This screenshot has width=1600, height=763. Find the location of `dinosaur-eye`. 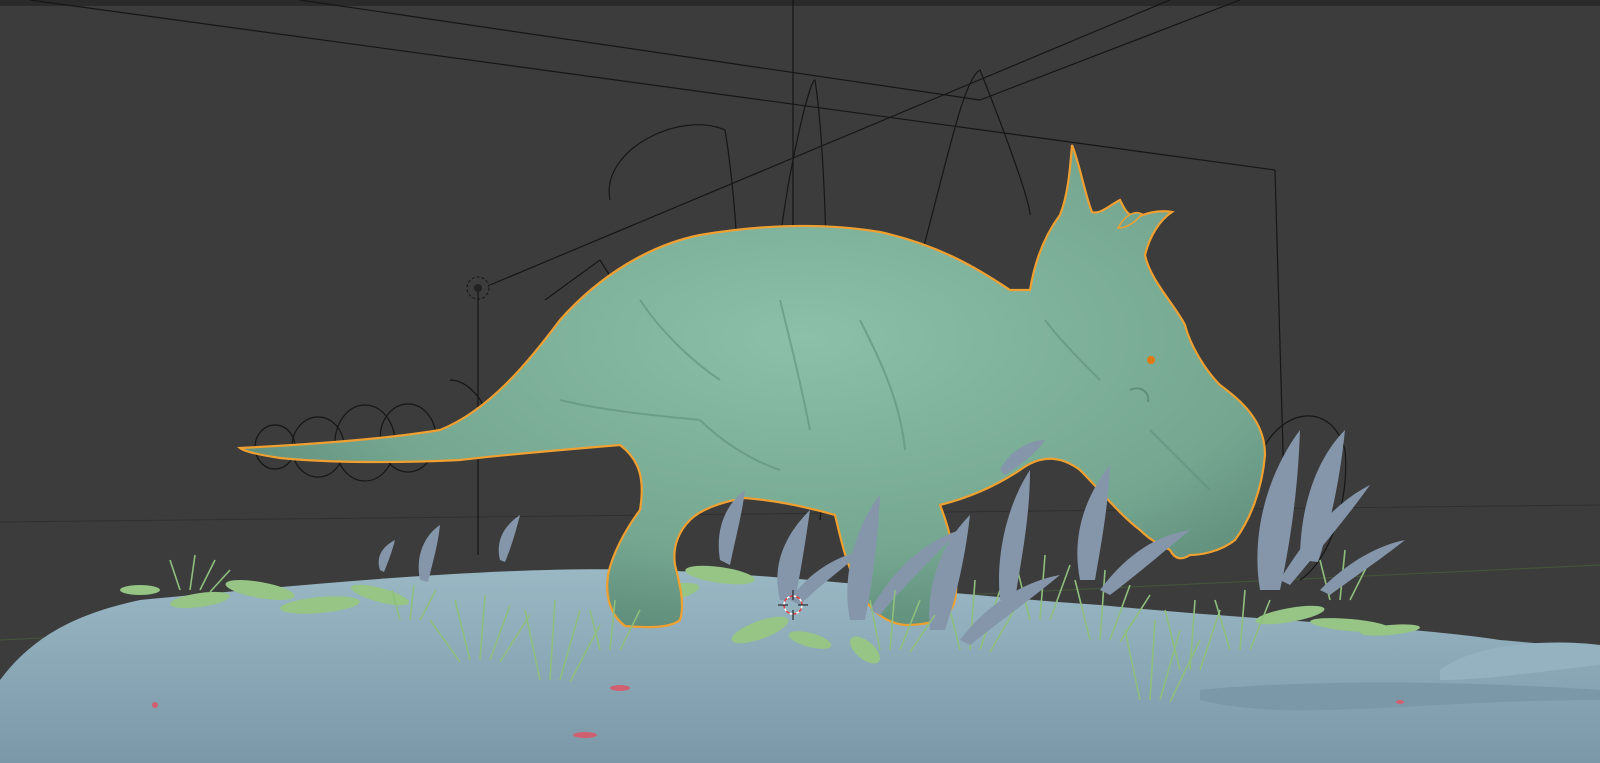

dinosaur-eye is located at coordinates (1151, 360).